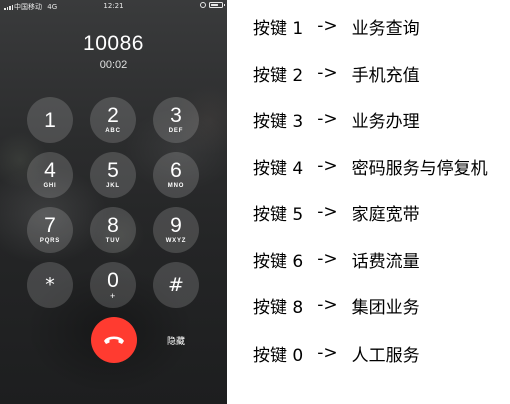 Image resolution: width=510 pixels, height=404 pixels. I want to click on phone-hangup-icon, so click(114, 340).